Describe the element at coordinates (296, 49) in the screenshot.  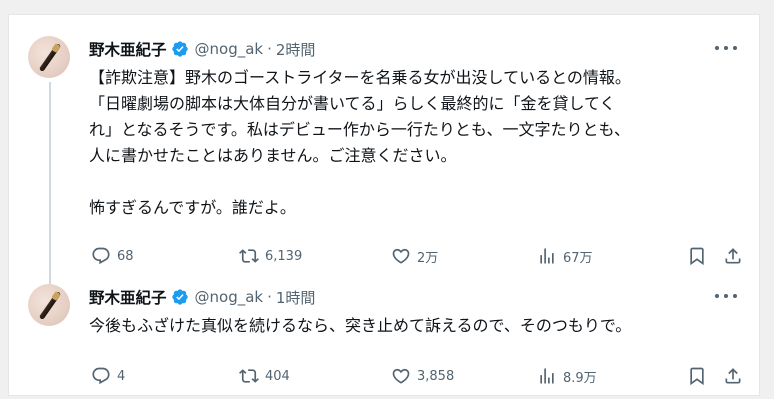
I see `timestamp: 2時間` at that location.